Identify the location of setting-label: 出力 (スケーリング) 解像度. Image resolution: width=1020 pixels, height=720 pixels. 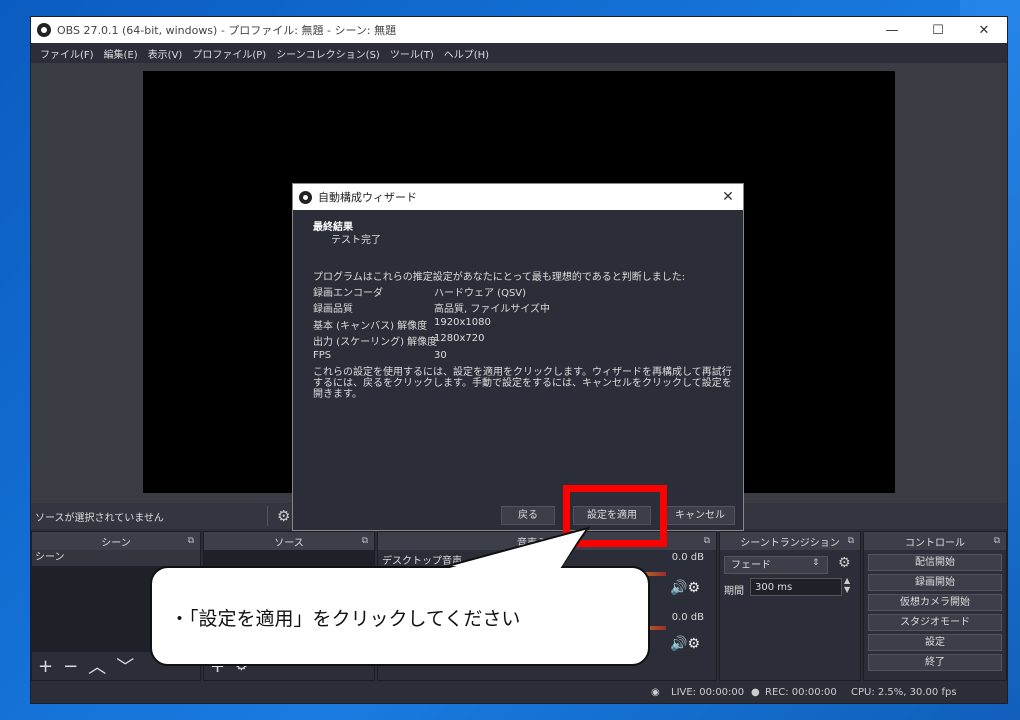
(375, 342).